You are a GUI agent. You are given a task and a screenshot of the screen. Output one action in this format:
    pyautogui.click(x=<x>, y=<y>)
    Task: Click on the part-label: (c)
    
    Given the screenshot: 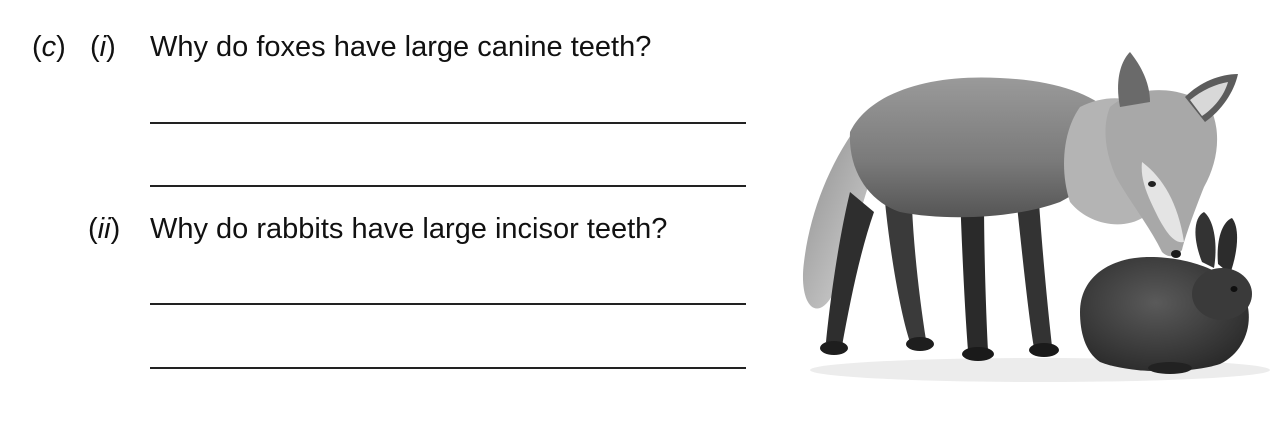 What is the action you would take?
    pyautogui.click(x=49, y=47)
    